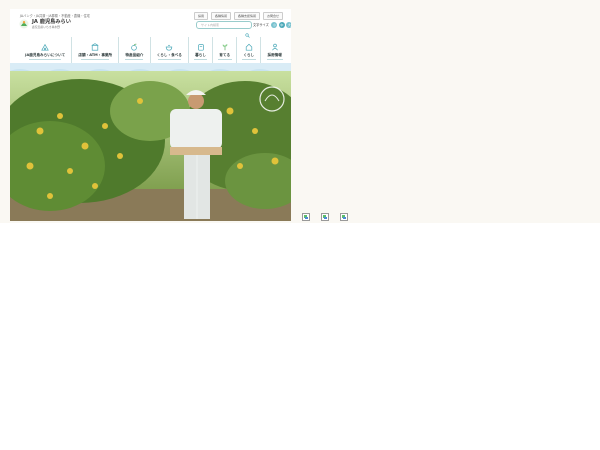 The width and height of the screenshot is (600, 450). What do you see at coordinates (281, 24) in the screenshot?
I see `font-size-medium-button: 中` at bounding box center [281, 24].